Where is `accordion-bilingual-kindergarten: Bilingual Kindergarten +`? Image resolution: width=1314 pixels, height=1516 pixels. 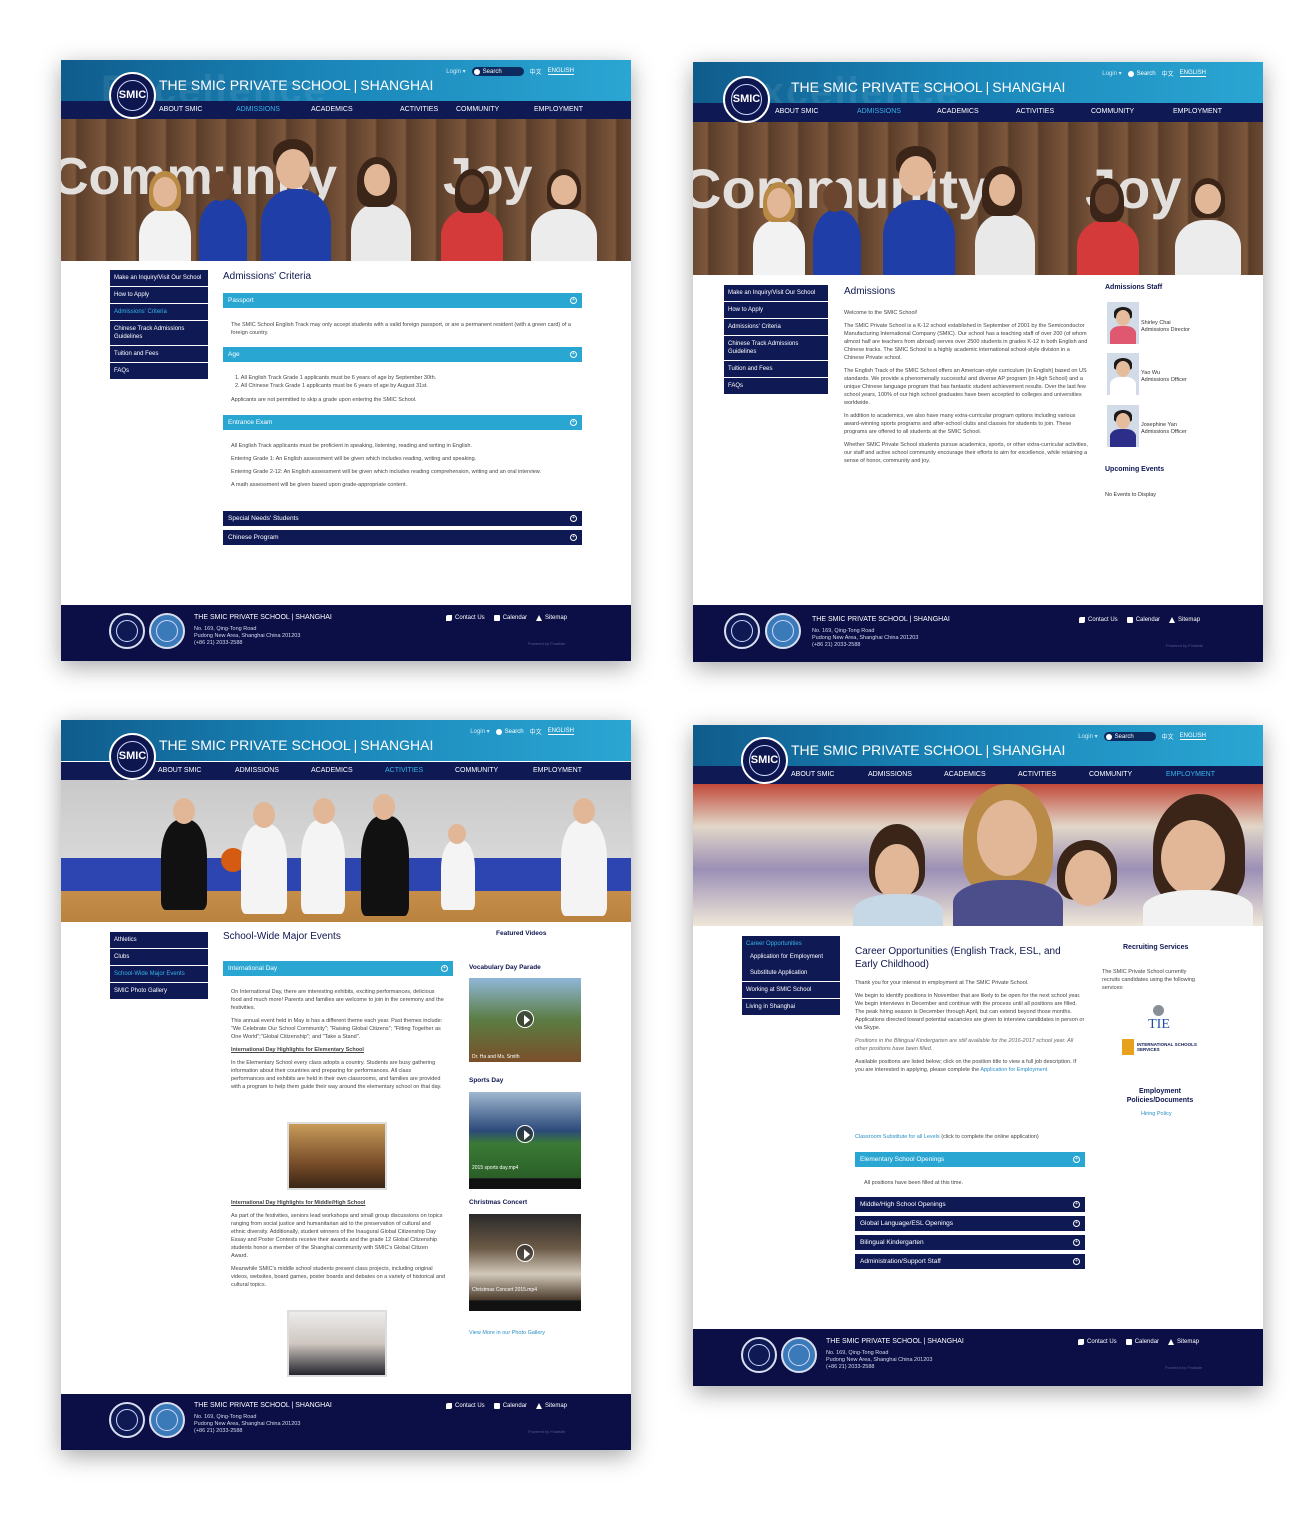
accordion-bilingual-kindergarten: Bilingual Kindergarten + is located at coordinates (970, 1242).